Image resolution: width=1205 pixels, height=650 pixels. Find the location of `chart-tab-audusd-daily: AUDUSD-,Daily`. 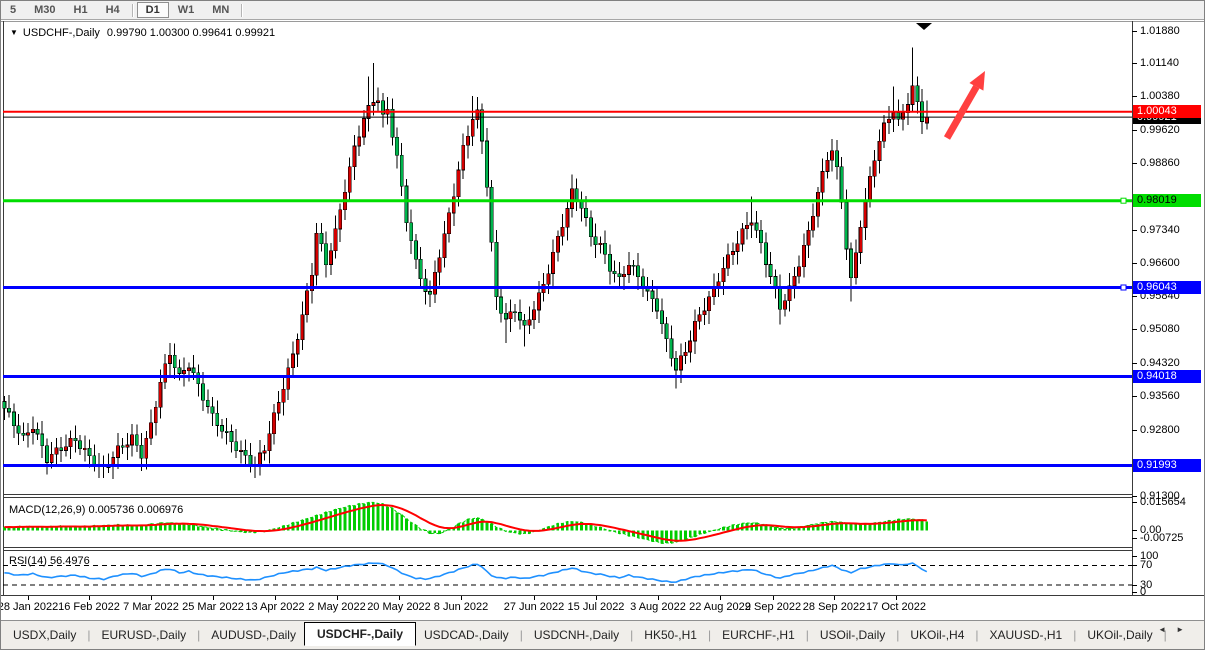

chart-tab-audusd-daily: AUDUSD-,Daily is located at coordinates (253, 635).